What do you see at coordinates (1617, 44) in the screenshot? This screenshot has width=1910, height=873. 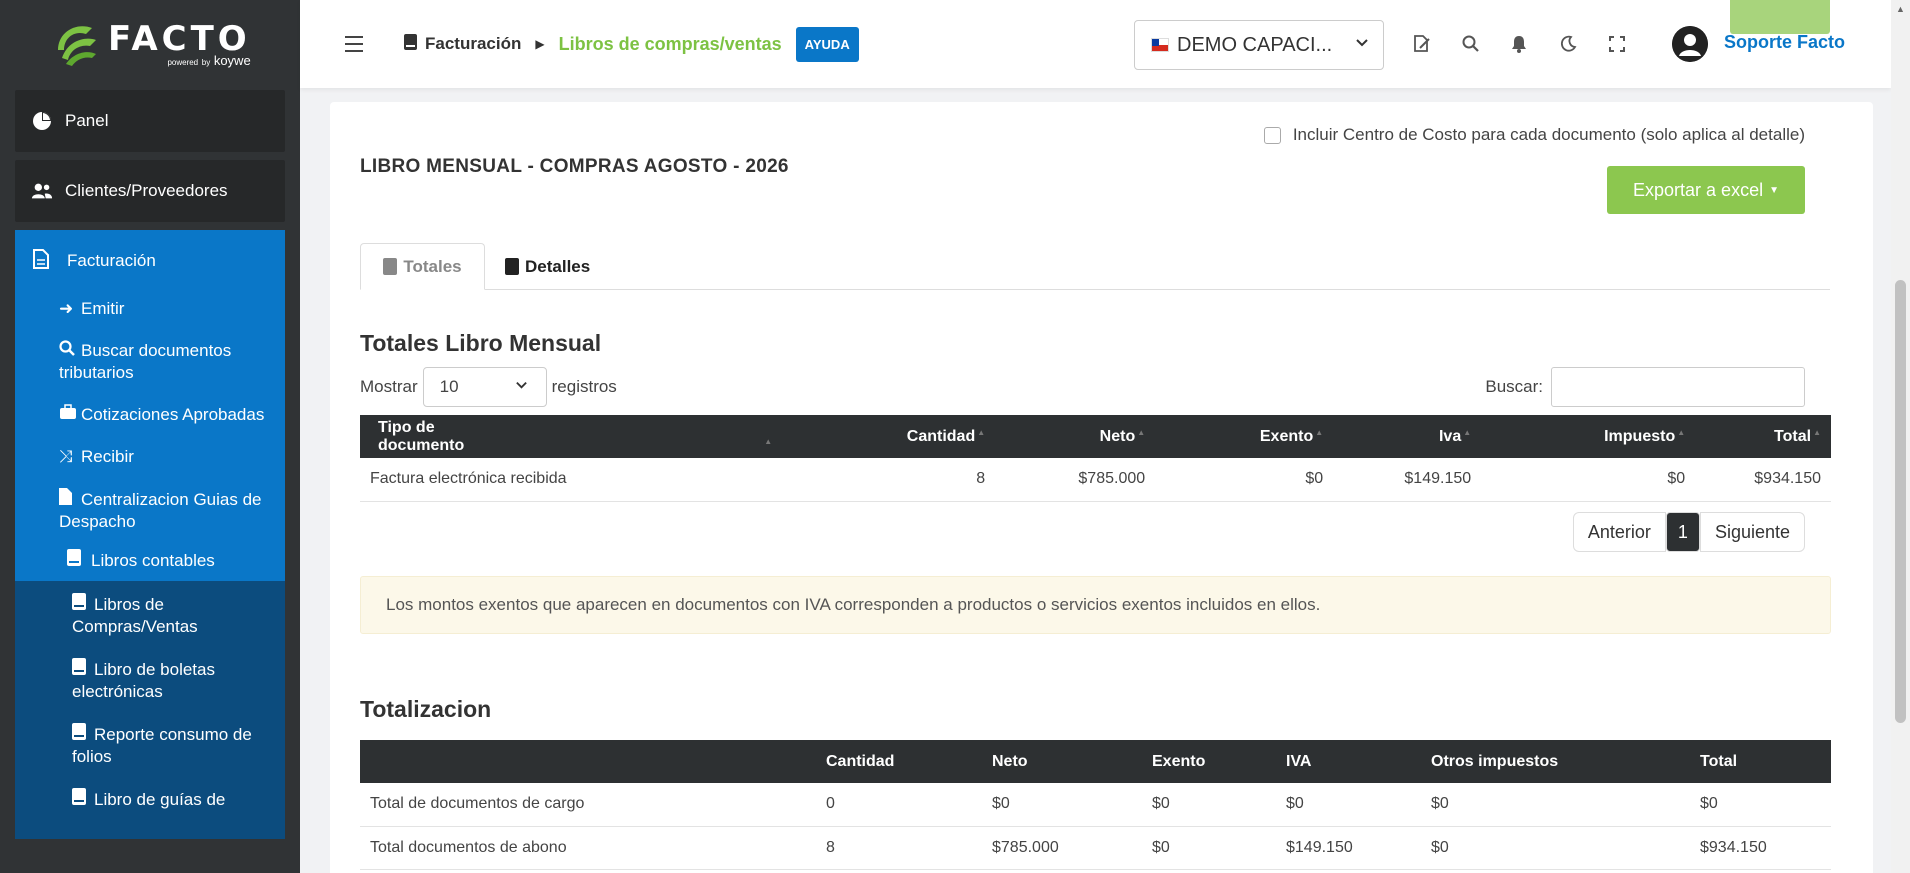 I see `fullscreen-icon` at bounding box center [1617, 44].